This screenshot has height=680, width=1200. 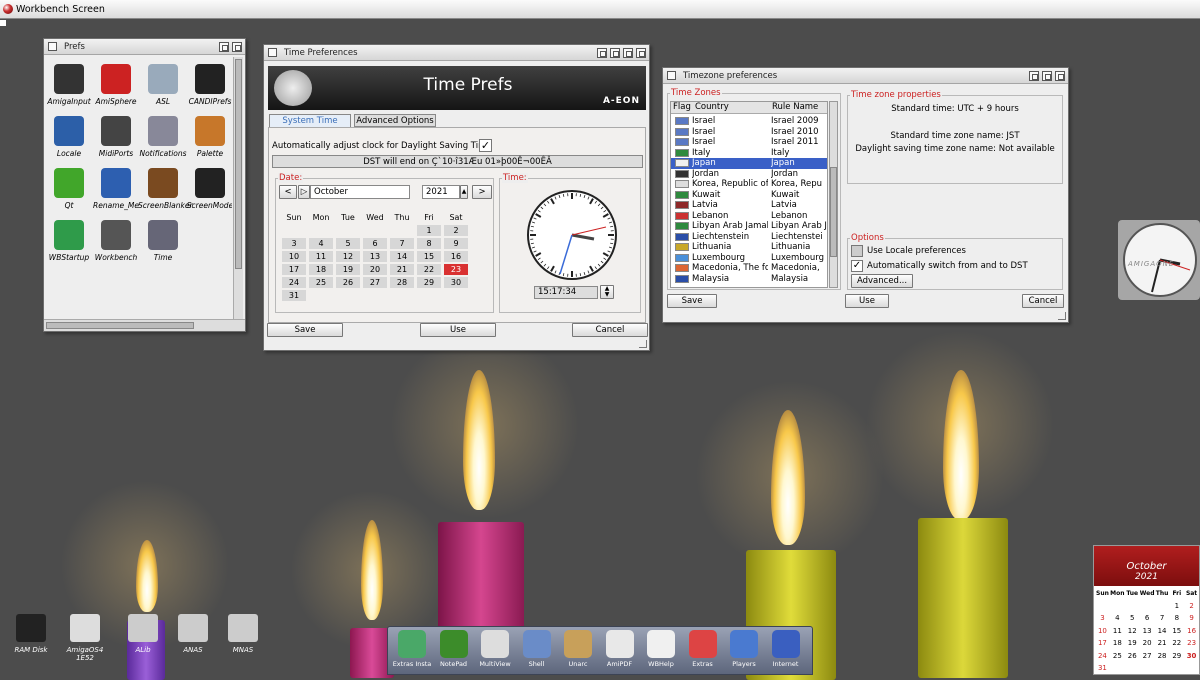 What do you see at coordinates (1132, 656) in the screenshot?
I see `calendar-day: 26` at bounding box center [1132, 656].